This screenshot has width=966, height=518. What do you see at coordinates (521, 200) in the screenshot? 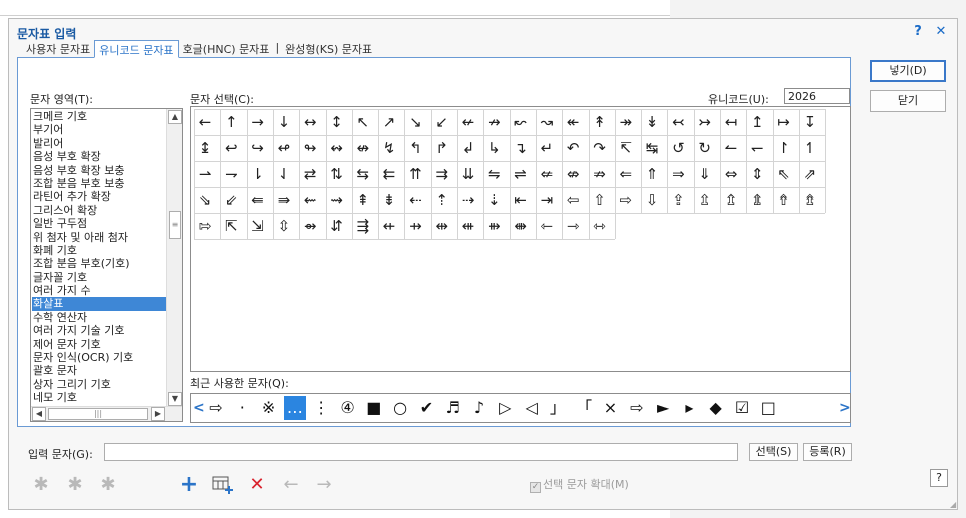
I see `char-cell: ⇤` at bounding box center [521, 200].